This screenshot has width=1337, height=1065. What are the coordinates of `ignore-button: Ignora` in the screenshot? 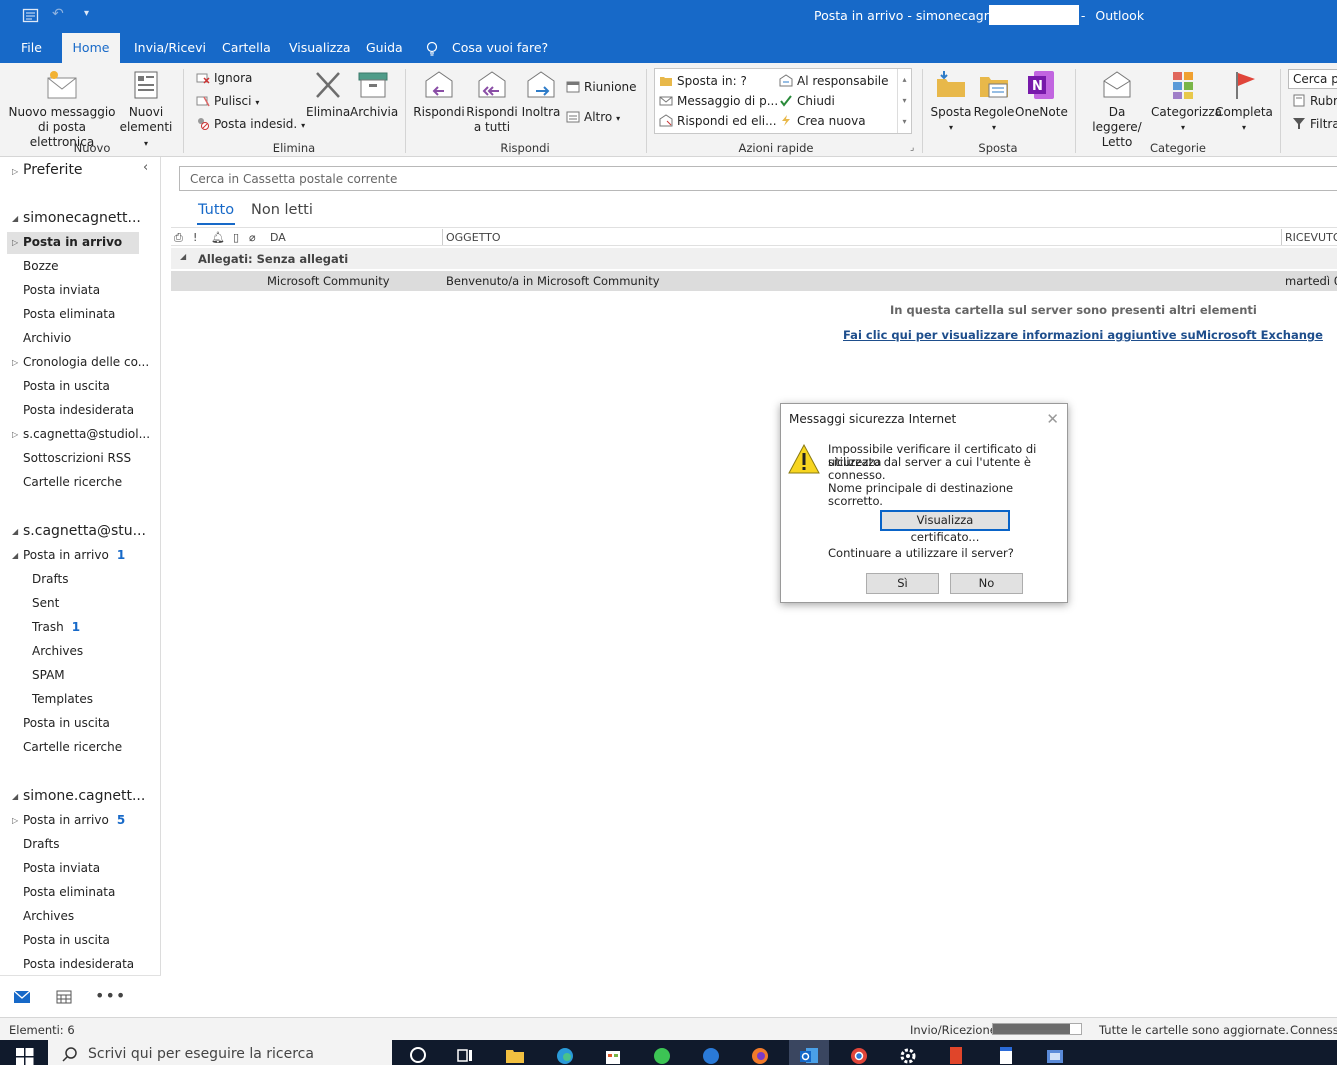 It's located at (224, 78).